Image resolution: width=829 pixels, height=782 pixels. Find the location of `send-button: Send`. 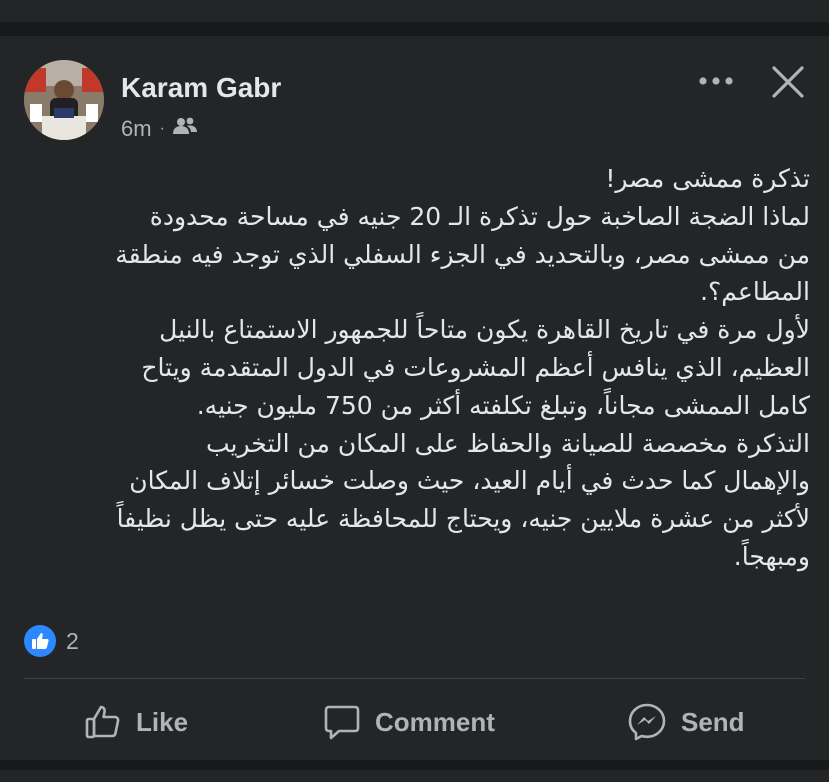

send-button: Send is located at coordinates (686, 722).